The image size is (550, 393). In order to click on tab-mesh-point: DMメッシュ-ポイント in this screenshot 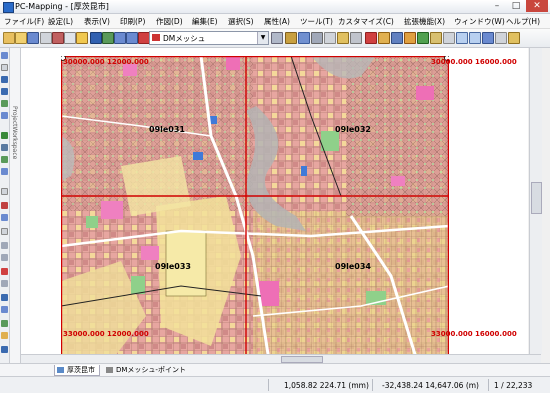, I will do `click(147, 370)`.